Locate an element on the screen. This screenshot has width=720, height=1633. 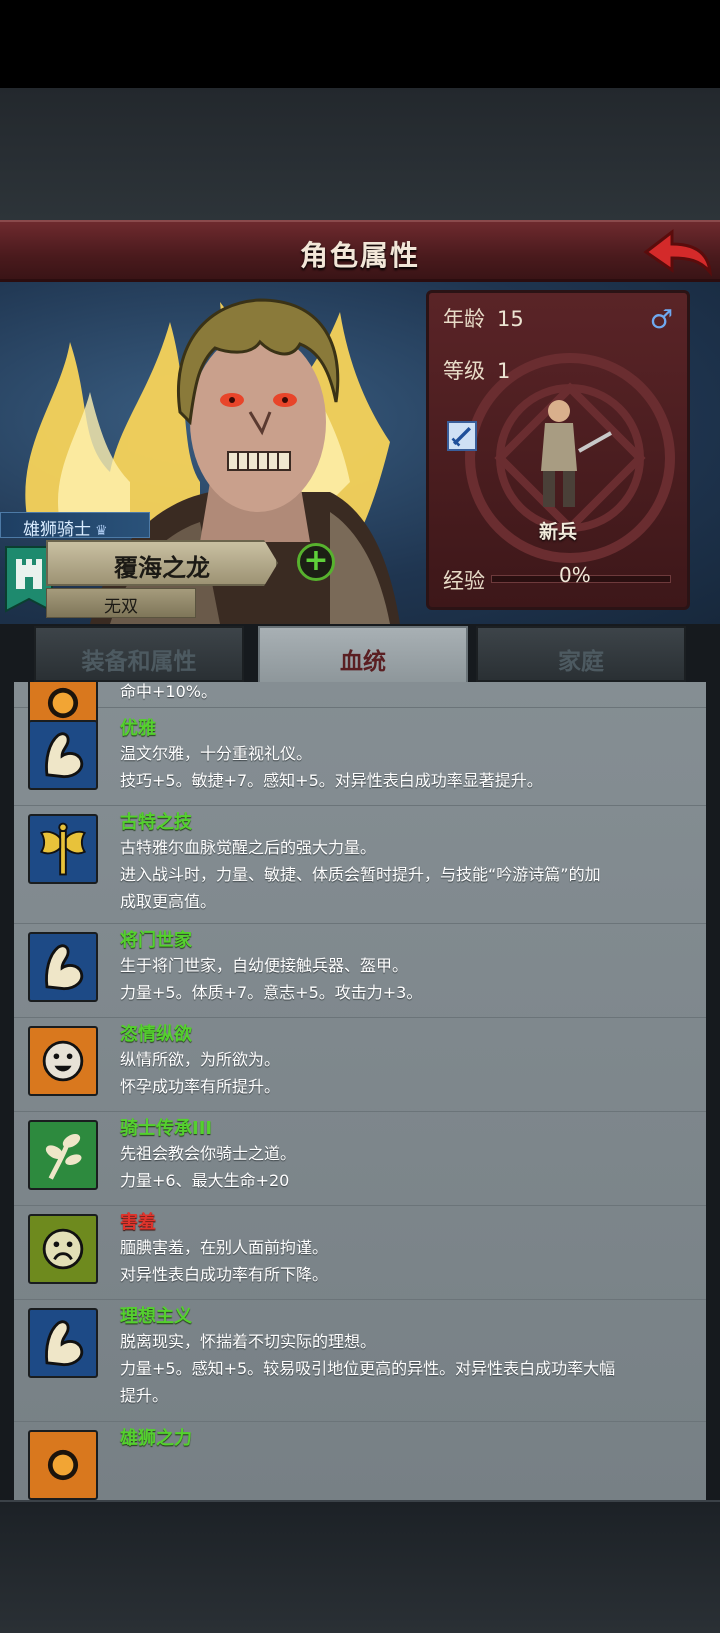
tab-bloodline: 血统 is located at coordinates (363, 657).